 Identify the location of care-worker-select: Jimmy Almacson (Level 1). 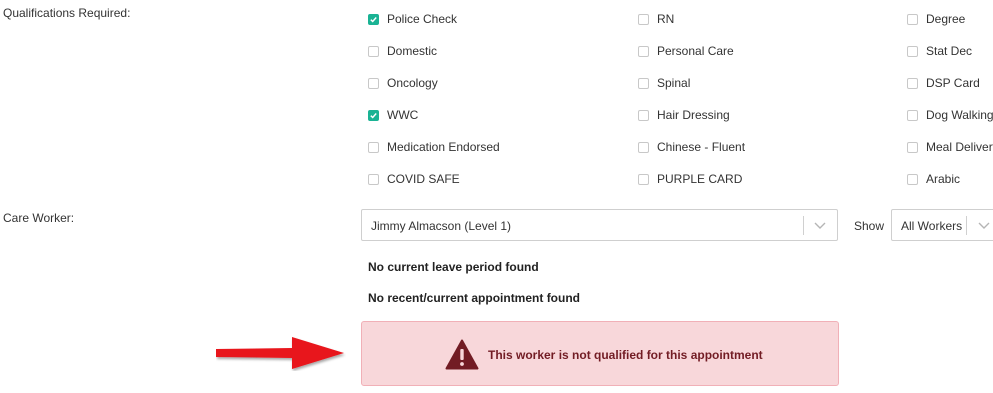
(599, 225).